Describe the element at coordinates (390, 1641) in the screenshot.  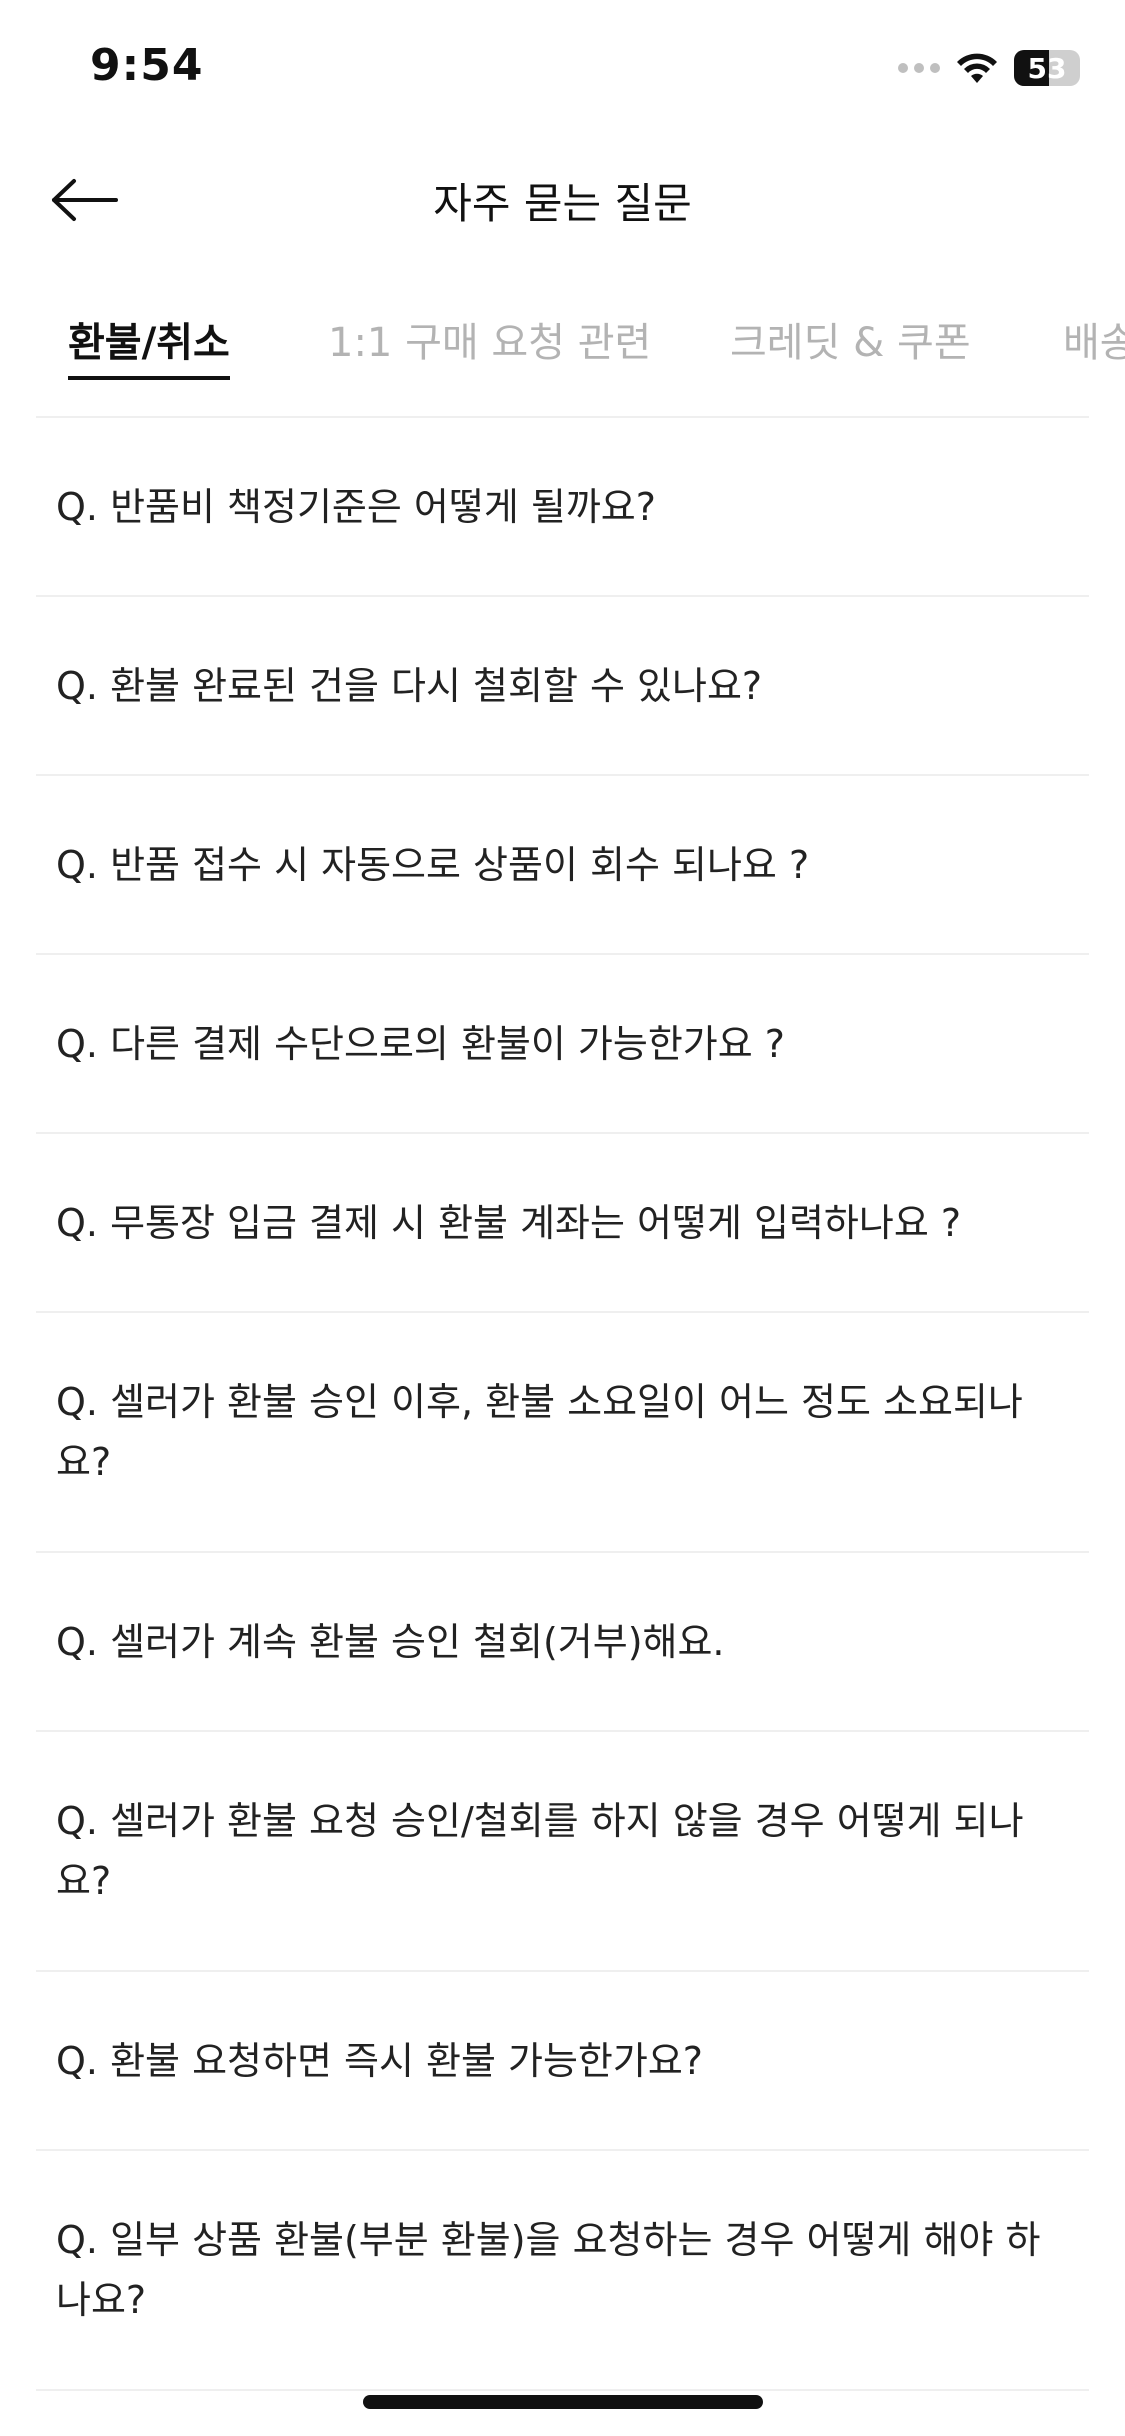
I see `faq-question: Q. 셀러가 계속 환불 승인 철회(거부)해요.` at that location.